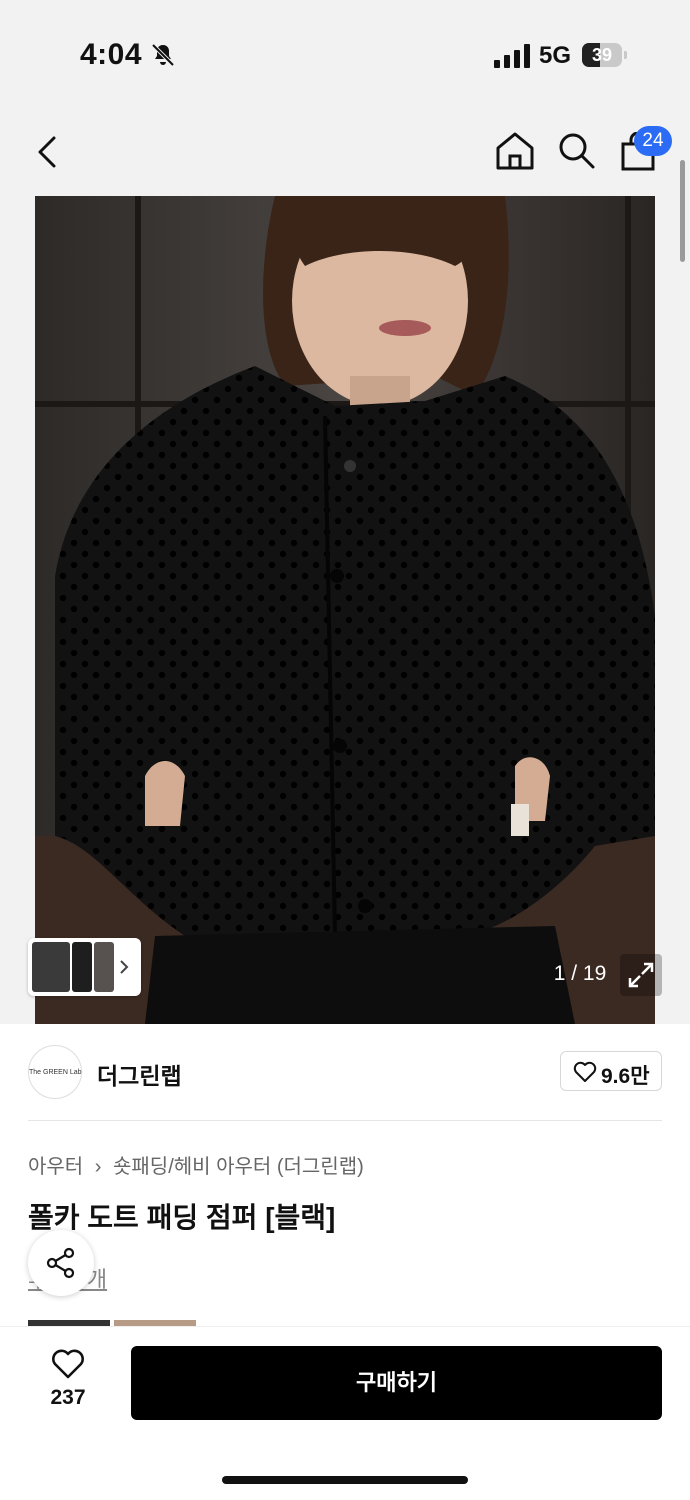 The height and width of the screenshot is (1500, 690). I want to click on divider, so click(345, 1120).